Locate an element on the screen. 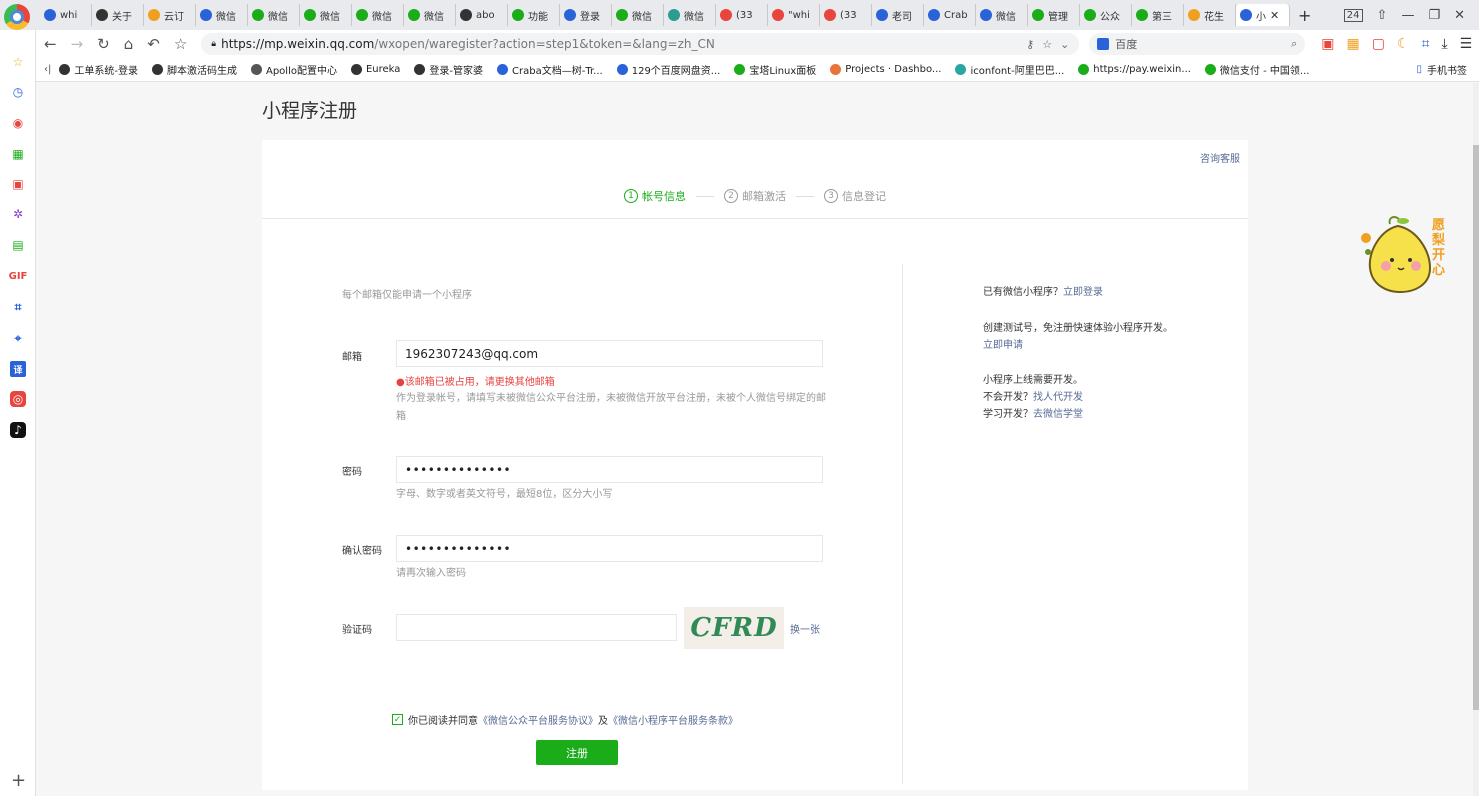 The height and width of the screenshot is (796, 1479). captcha-field is located at coordinates (536, 627).